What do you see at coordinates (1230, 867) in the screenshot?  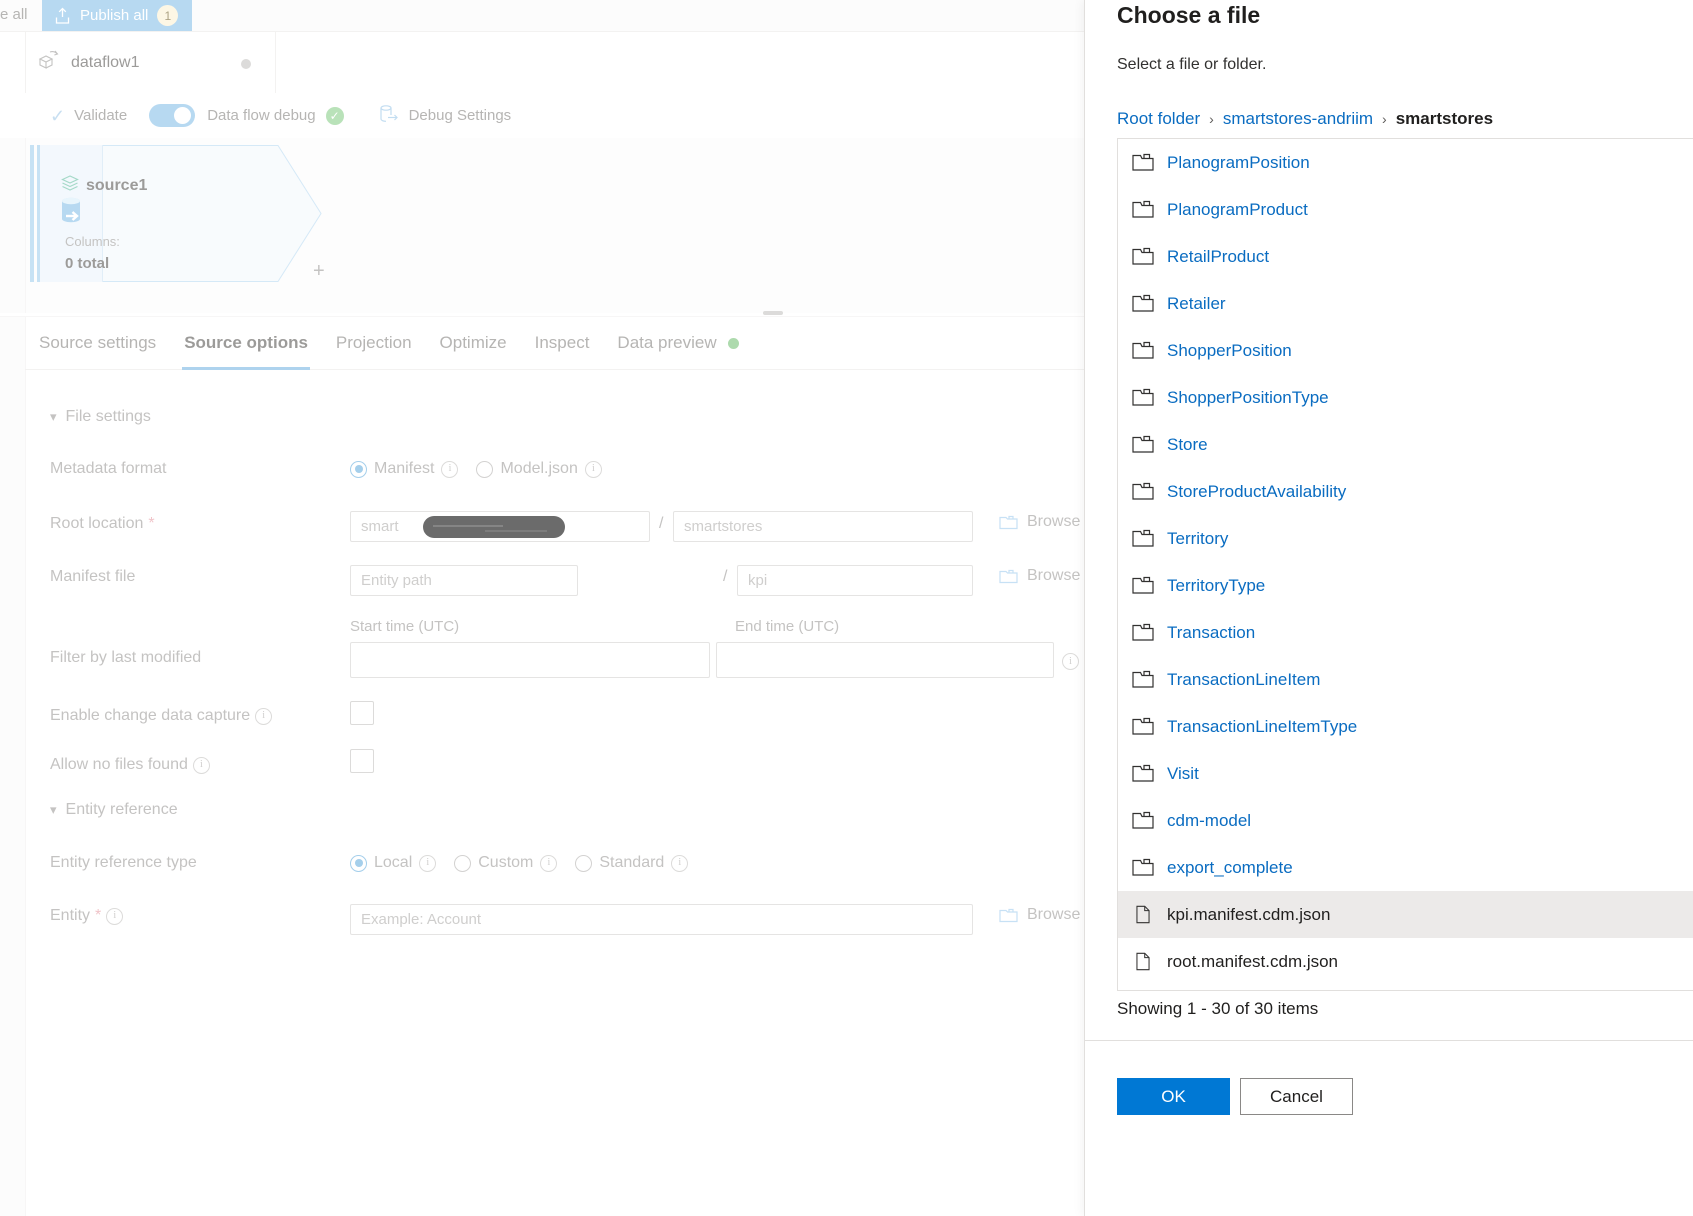 I see `list-item-label: export_complete` at bounding box center [1230, 867].